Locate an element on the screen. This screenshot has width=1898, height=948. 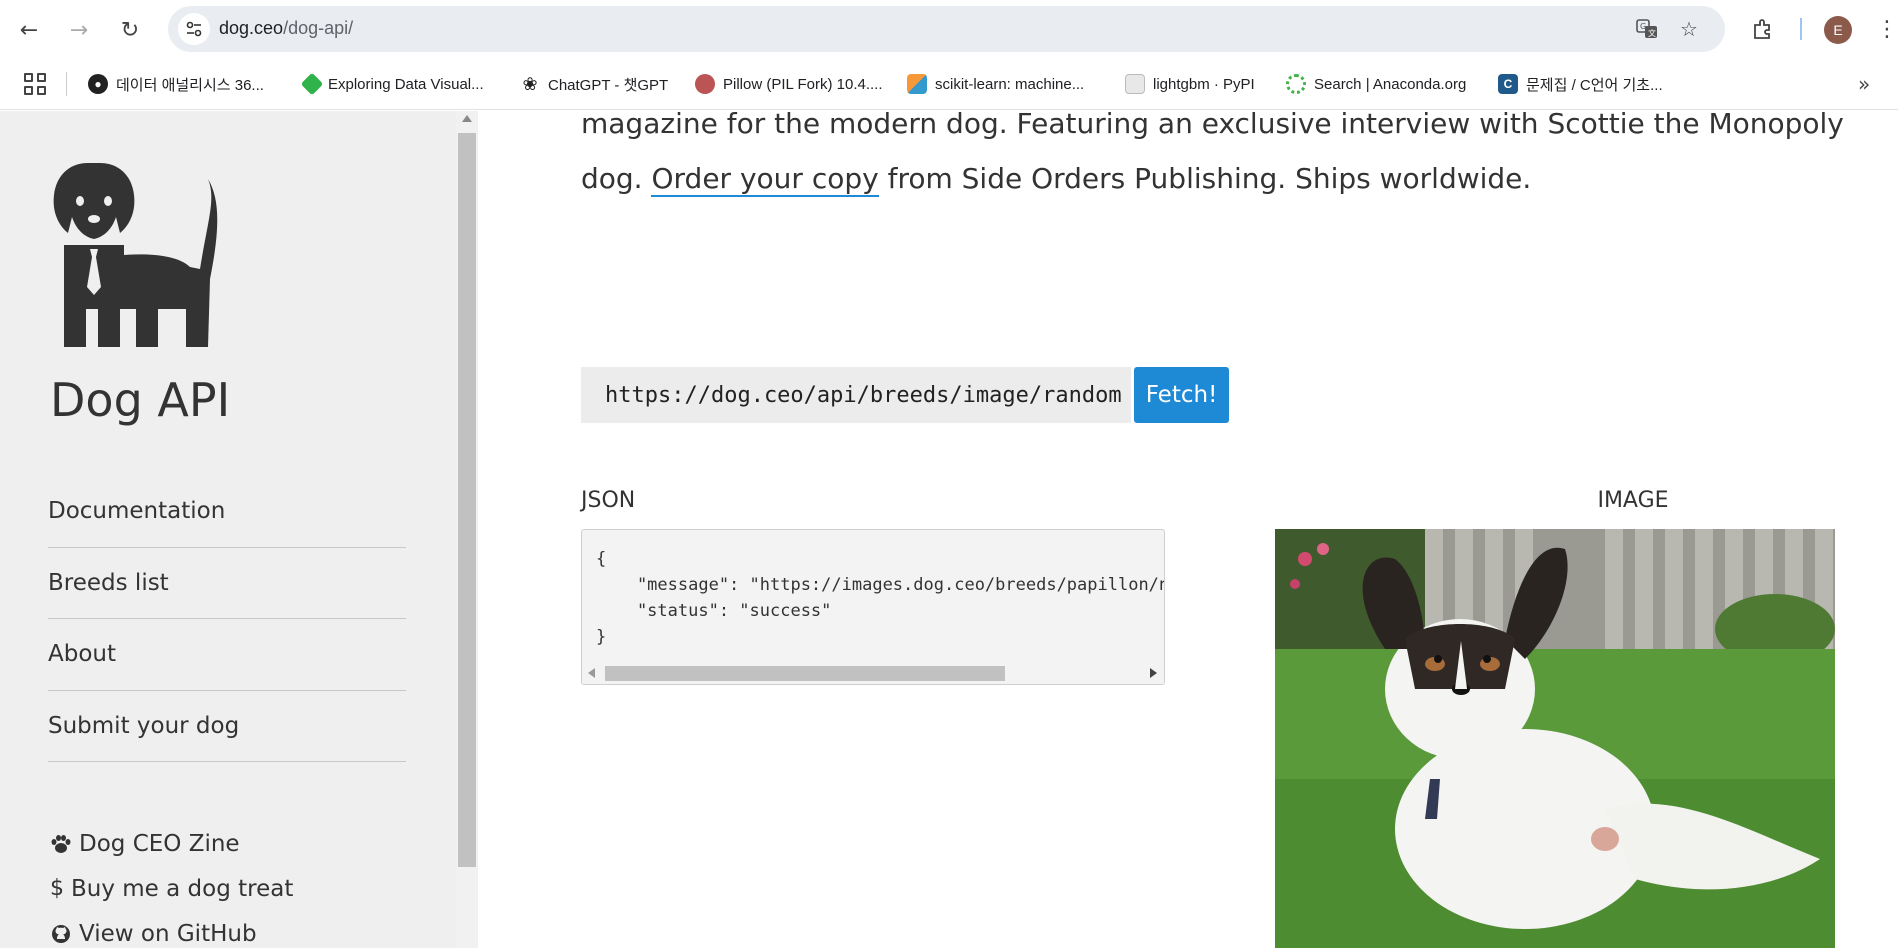
address-bar: dog.ceo/dog-api/ G文 ☆ is located at coordinates (946, 29).